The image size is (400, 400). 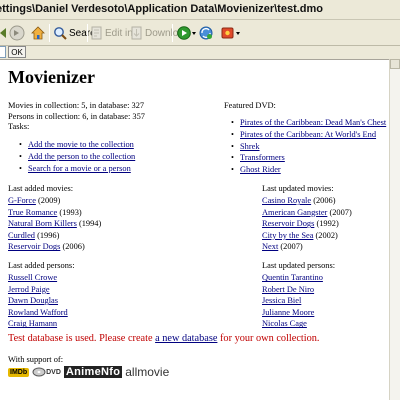 What do you see at coordinates (29, 289) in the screenshot?
I see `person-link: Jerrod Paige` at bounding box center [29, 289].